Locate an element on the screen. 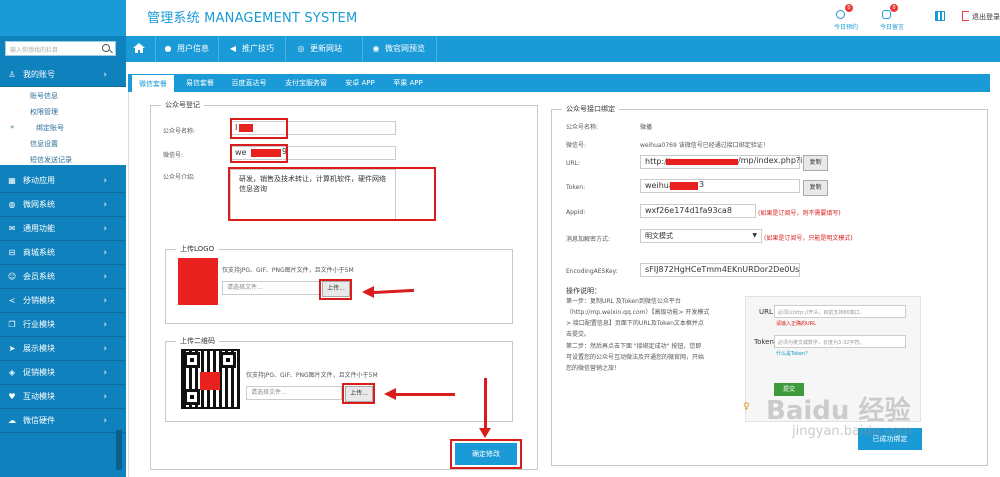  appid-input: wxf26e174d1fa93ca8 is located at coordinates (698, 211).